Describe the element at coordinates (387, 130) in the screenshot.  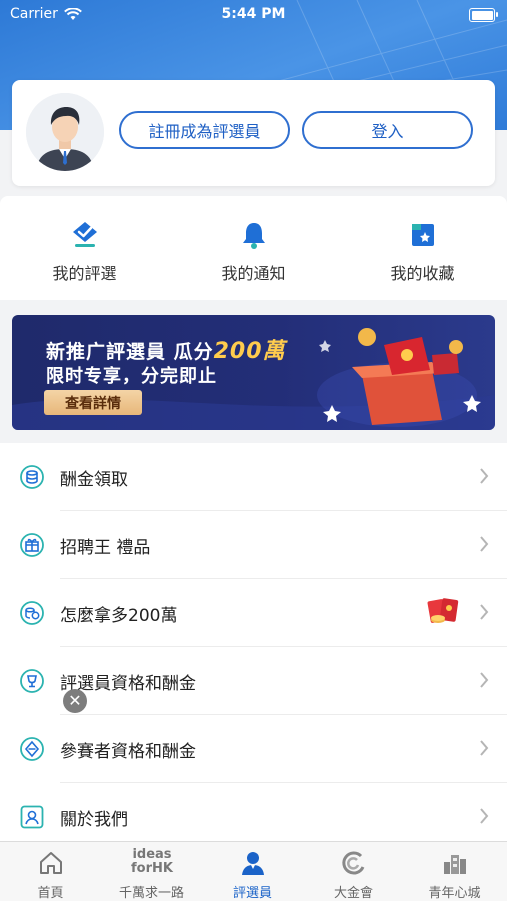
I see `login-button: 登入` at that location.